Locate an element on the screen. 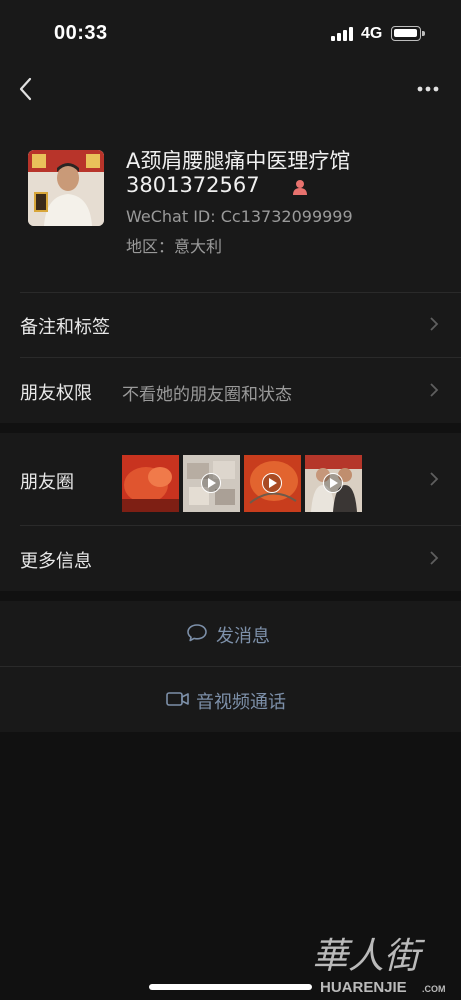 The width and height of the screenshot is (461, 1000). chevron-left-icon is located at coordinates (26, 89).